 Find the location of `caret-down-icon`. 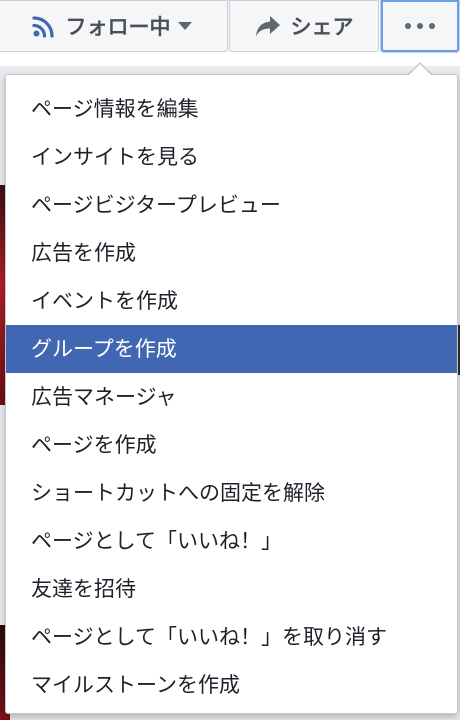

caret-down-icon is located at coordinates (185, 26).